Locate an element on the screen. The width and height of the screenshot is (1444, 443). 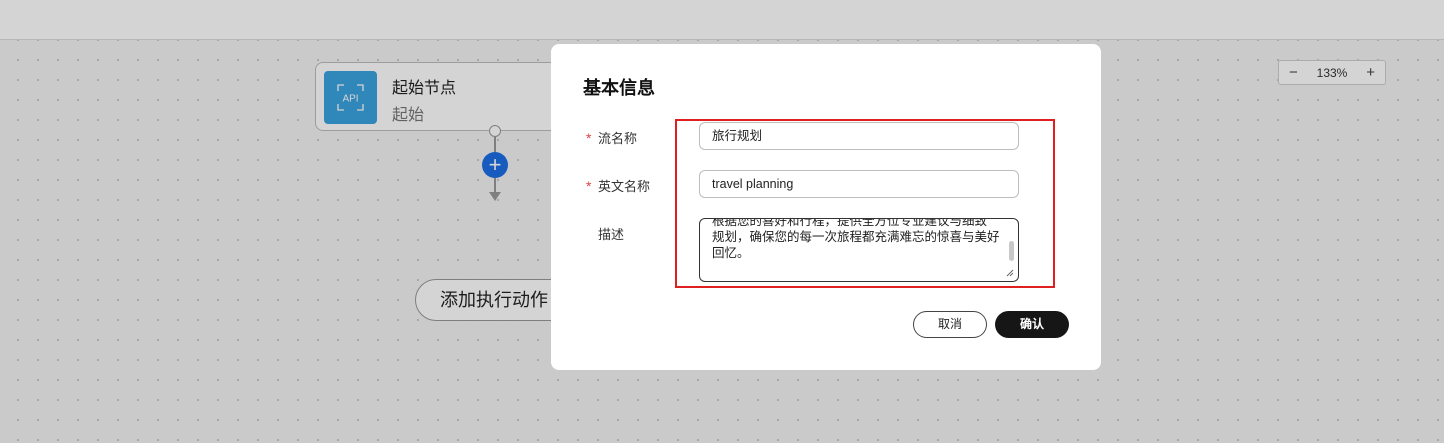
english-name-label: 英文名称 is located at coordinates (624, 186).